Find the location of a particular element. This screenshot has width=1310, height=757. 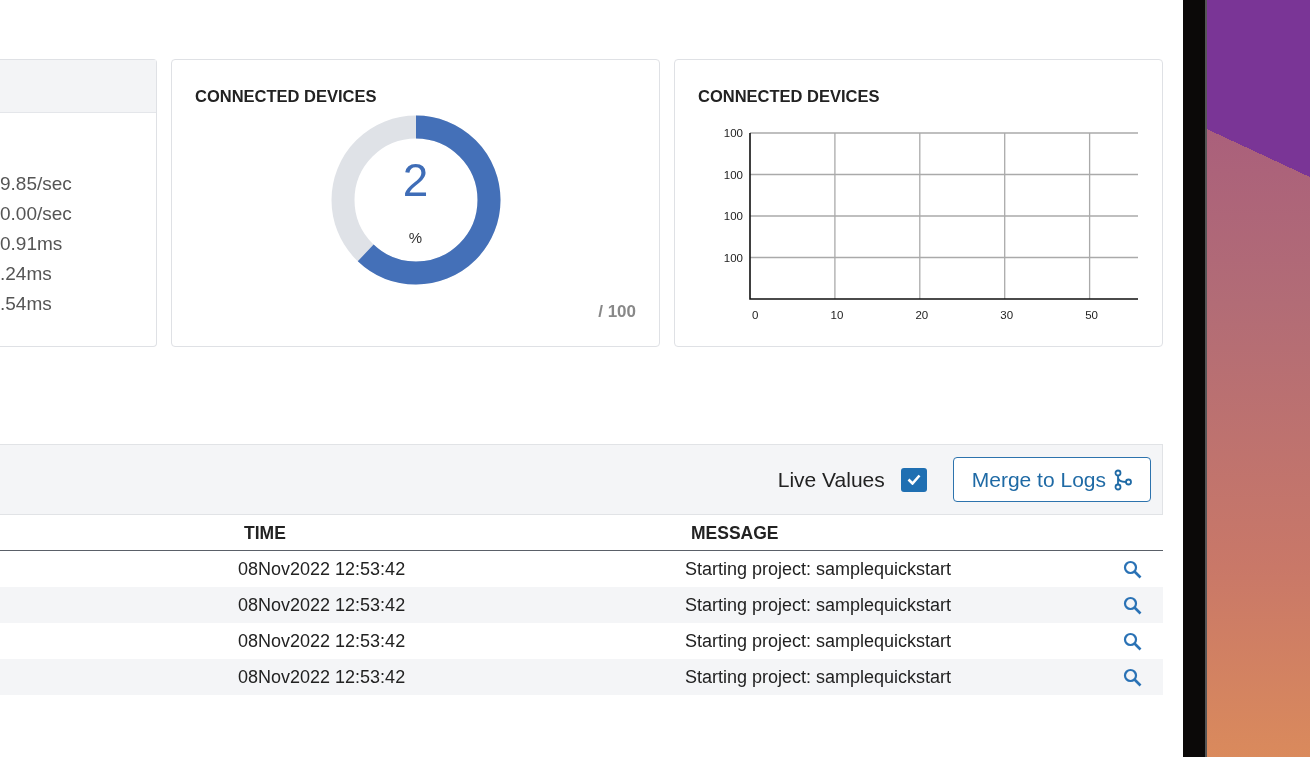

metric-value: 0.00/sec is located at coordinates (36, 214).